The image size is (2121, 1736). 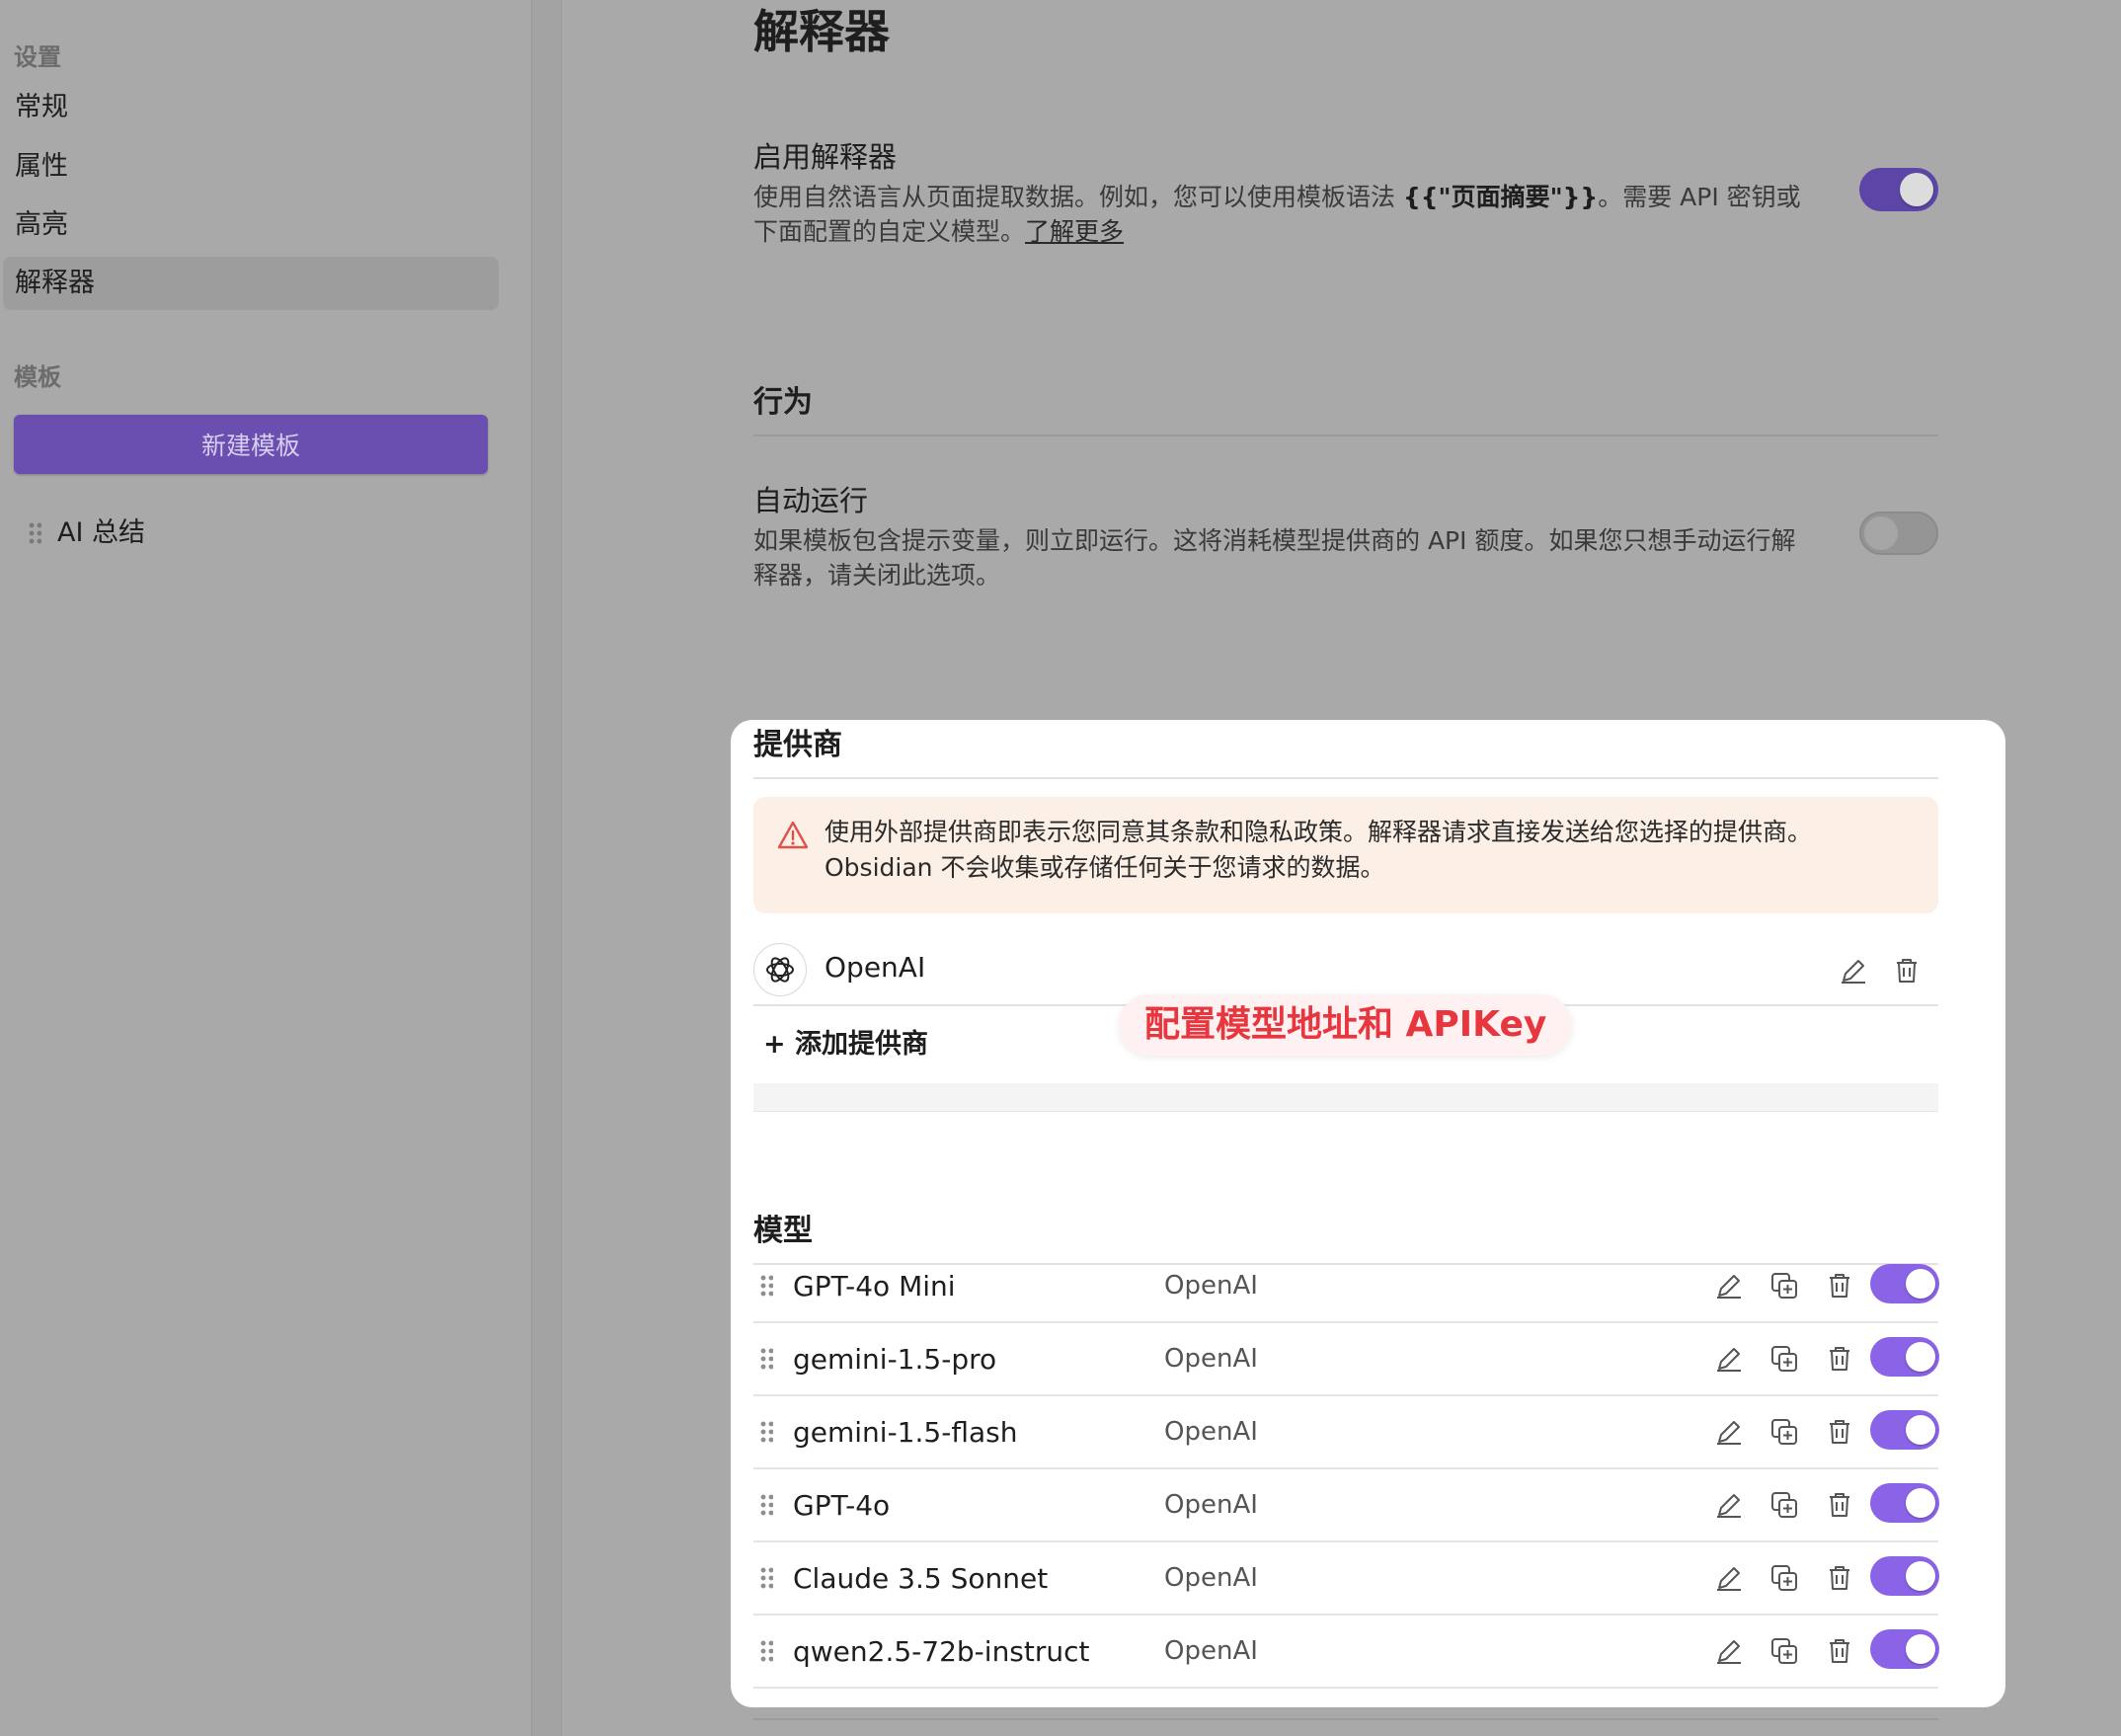 What do you see at coordinates (798, 745) in the screenshot?
I see `providers-section-title: 提供商` at bounding box center [798, 745].